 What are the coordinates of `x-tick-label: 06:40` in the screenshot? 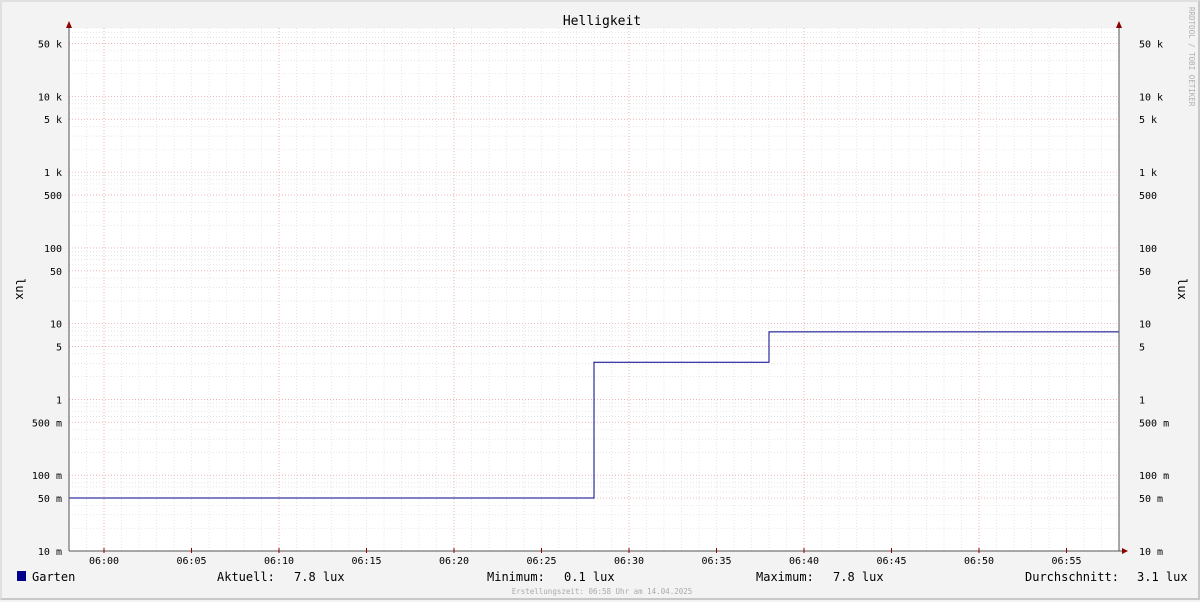 It's located at (804, 561).